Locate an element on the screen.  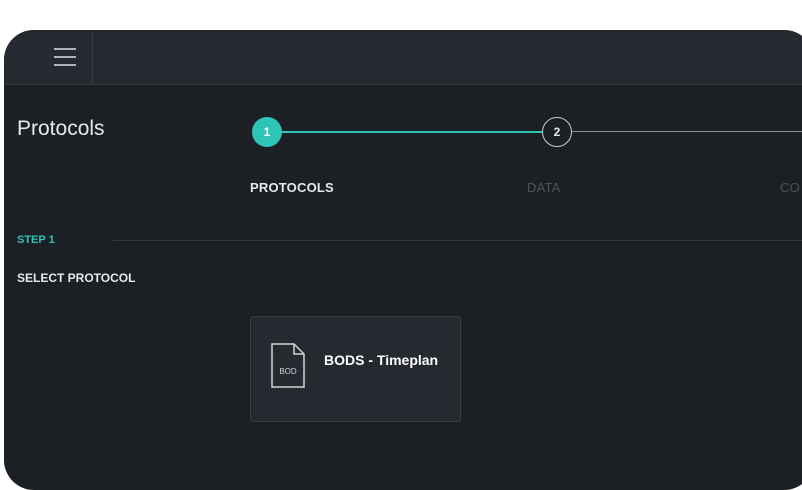
step-connector is located at coordinates (687, 131).